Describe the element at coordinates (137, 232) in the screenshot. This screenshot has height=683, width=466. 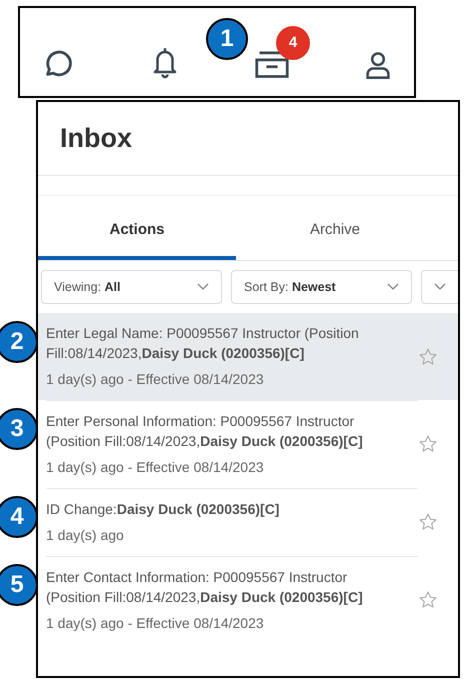
I see `tab: Actions` at that location.